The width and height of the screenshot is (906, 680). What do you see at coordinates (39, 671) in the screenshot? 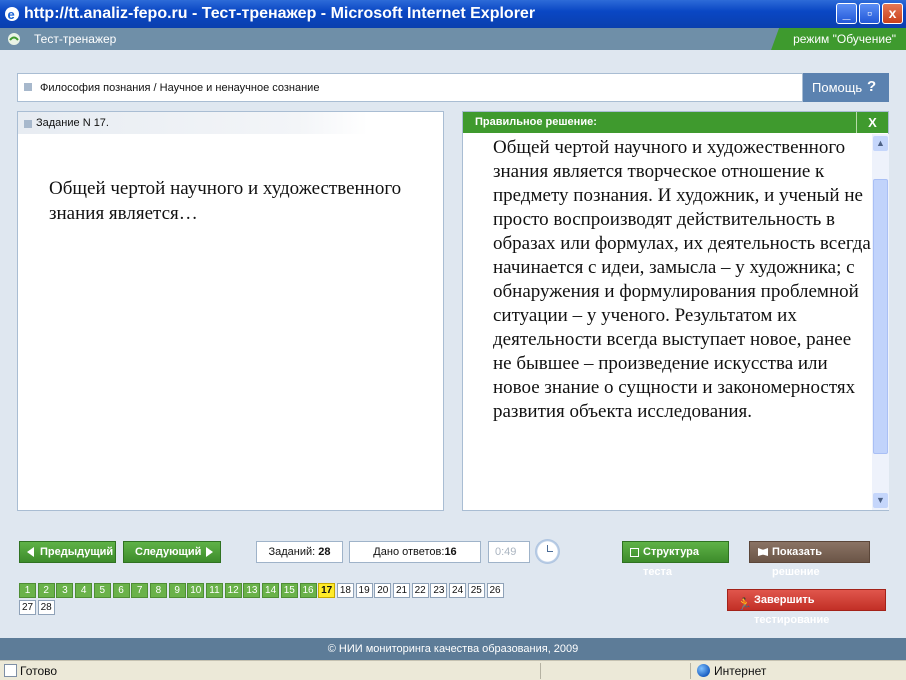
I see `status-text: Готово` at bounding box center [39, 671].